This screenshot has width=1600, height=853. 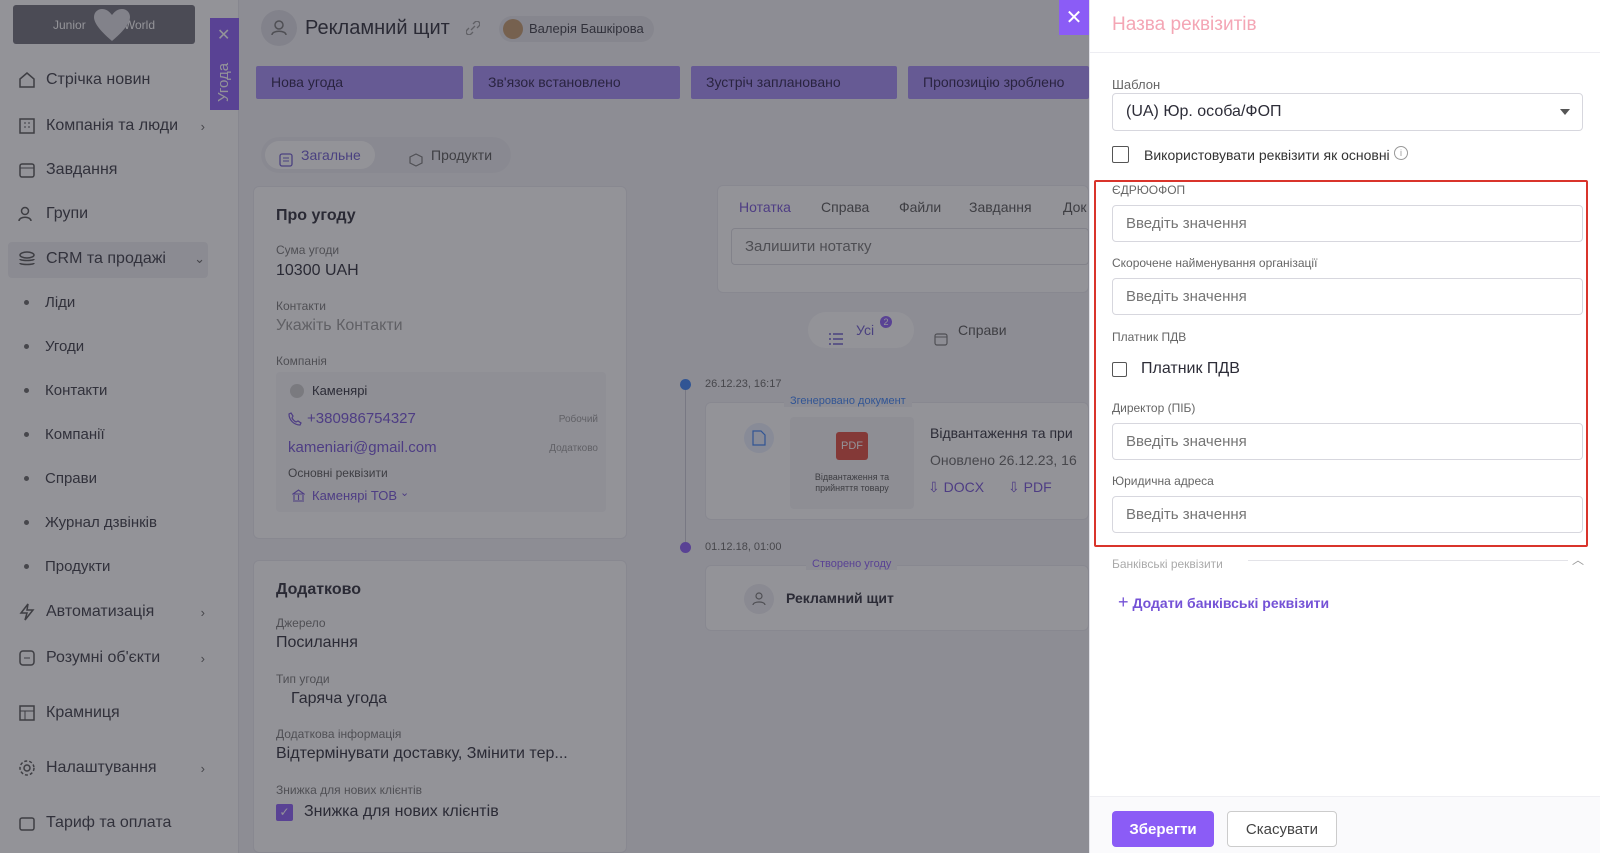 What do you see at coordinates (27, 259) in the screenshot?
I see `stack-icon` at bounding box center [27, 259].